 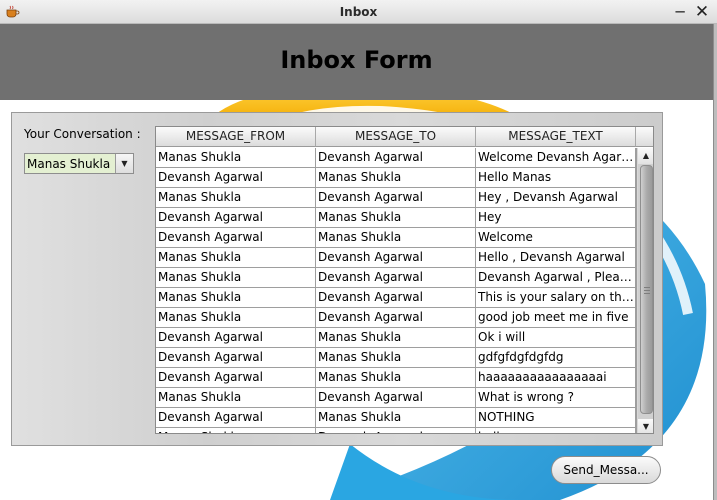 I want to click on cell-message-text: haaaaaaaaaaaaaaaai, so click(x=556, y=378).